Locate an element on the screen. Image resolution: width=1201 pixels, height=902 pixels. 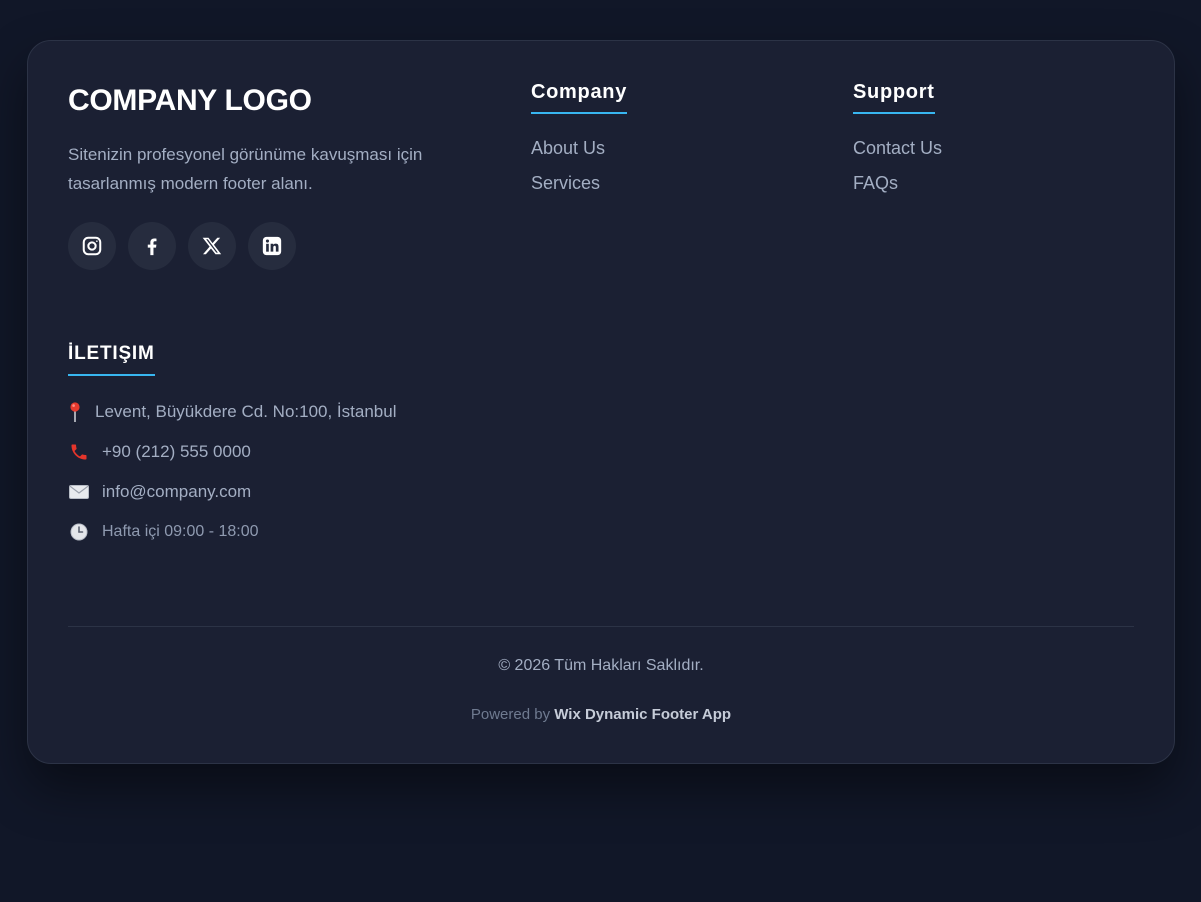
phone-text: +90 (212) 555 0000 is located at coordinates (176, 452).